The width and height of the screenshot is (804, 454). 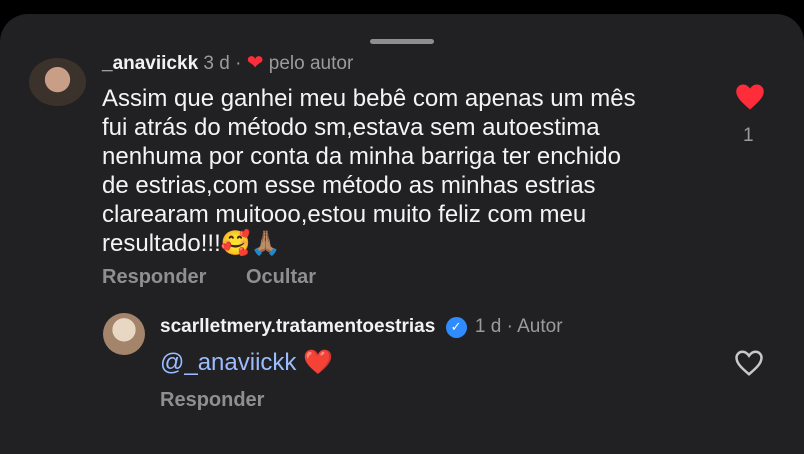 I want to click on comment-meta: _anaviickk 3 d · ❤ pelo autor, so click(x=228, y=63).